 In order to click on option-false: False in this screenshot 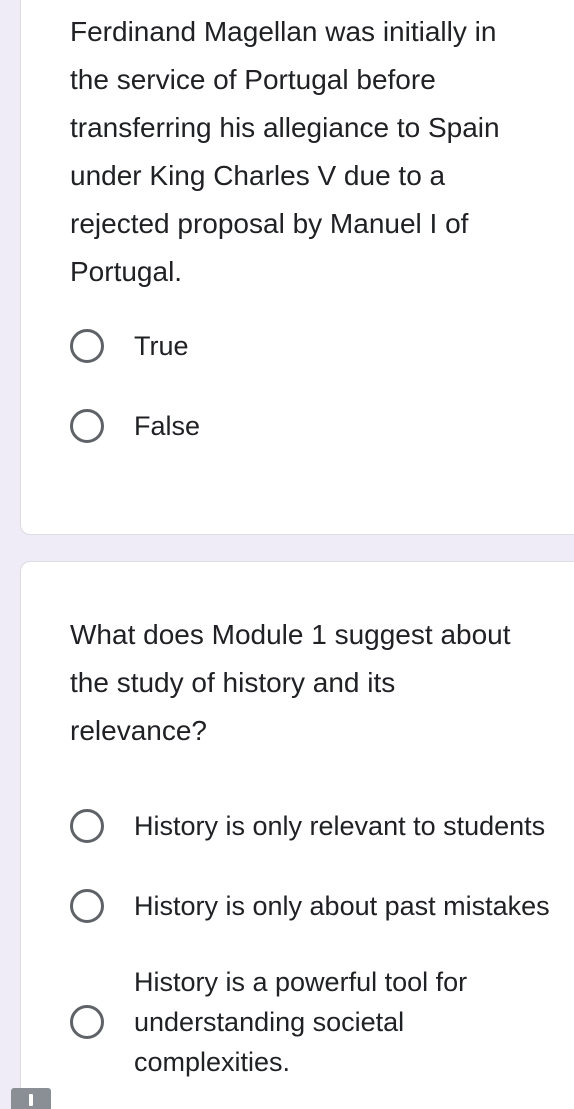, I will do `click(135, 426)`.